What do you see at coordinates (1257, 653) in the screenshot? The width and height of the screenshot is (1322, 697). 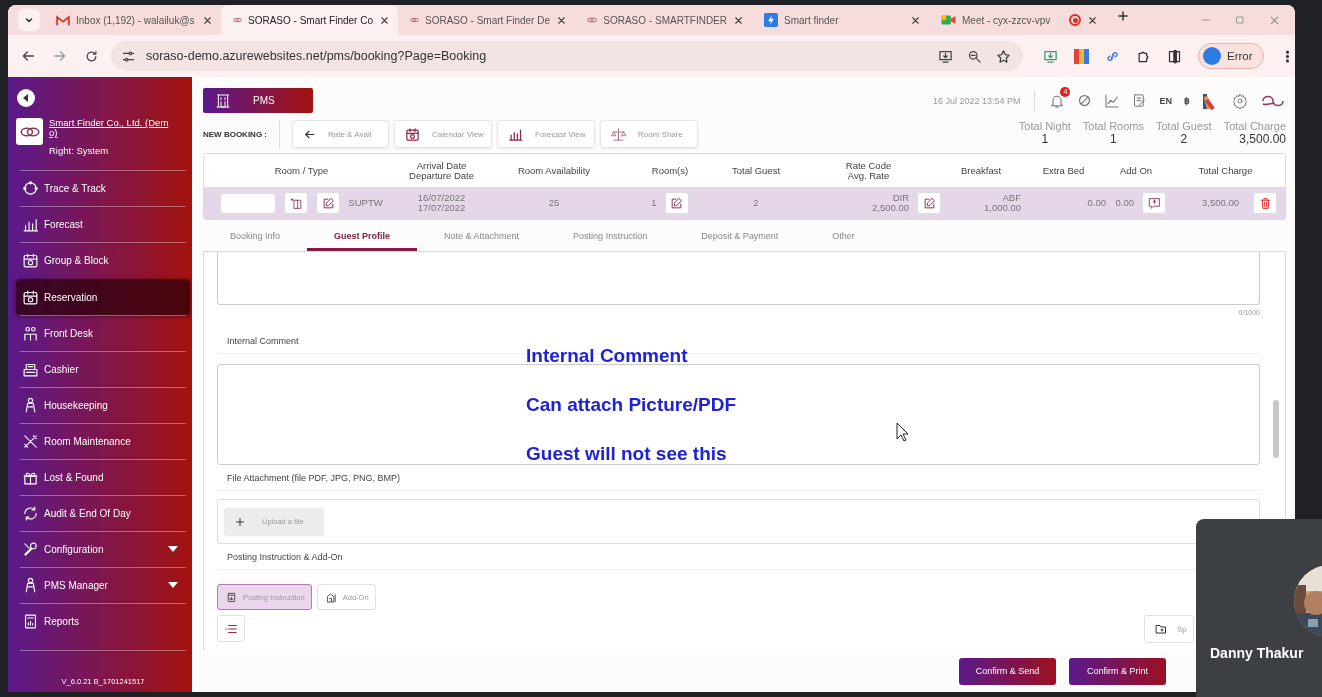 I see `participant-name: Danny Thakur` at bounding box center [1257, 653].